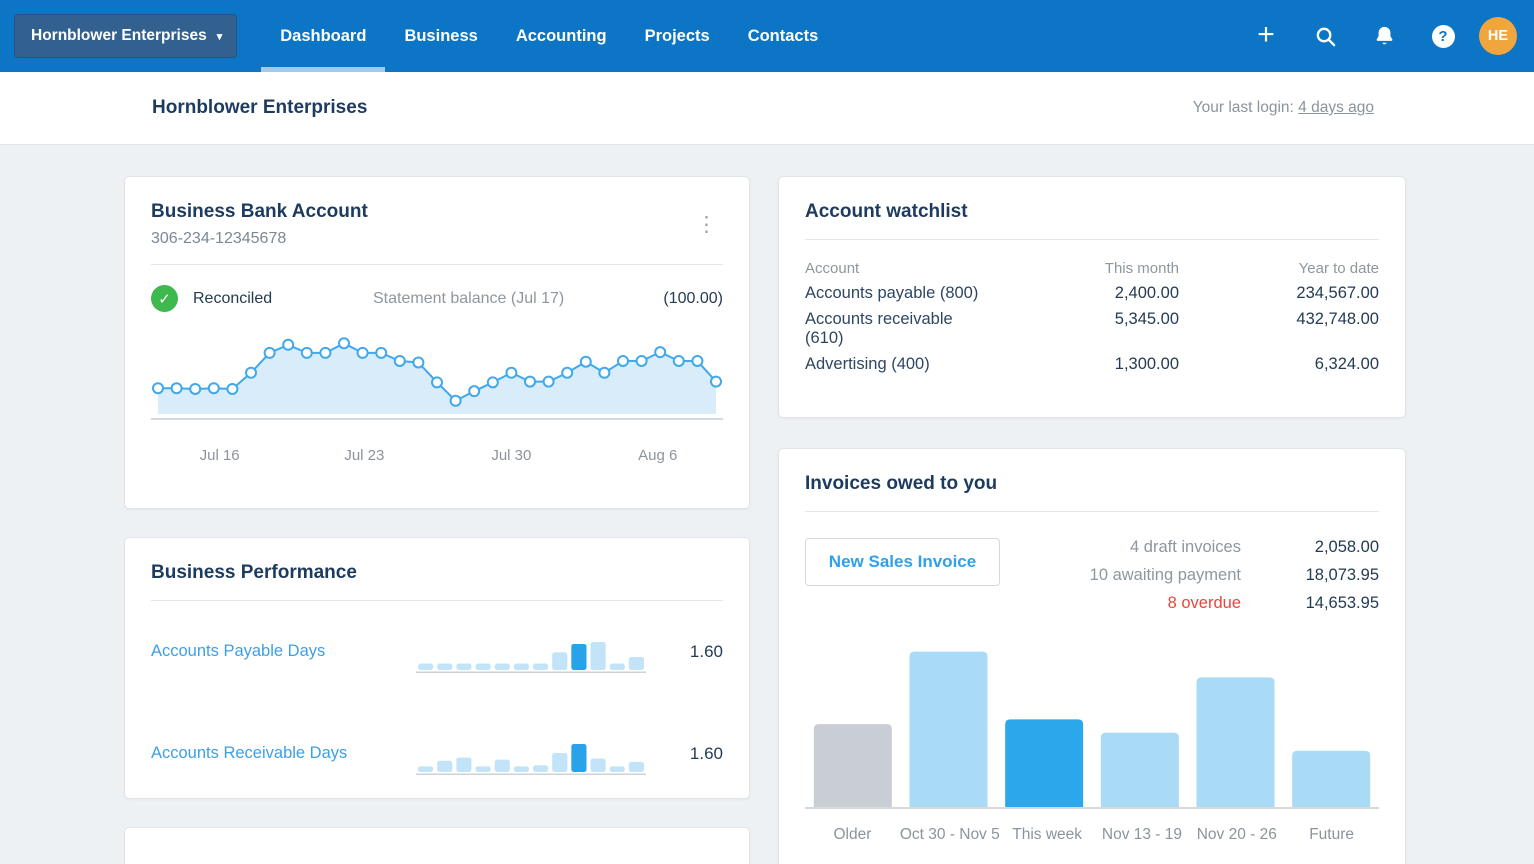 This screenshot has width=1534, height=864. I want to click on help-button: ?, so click(1443, 36).